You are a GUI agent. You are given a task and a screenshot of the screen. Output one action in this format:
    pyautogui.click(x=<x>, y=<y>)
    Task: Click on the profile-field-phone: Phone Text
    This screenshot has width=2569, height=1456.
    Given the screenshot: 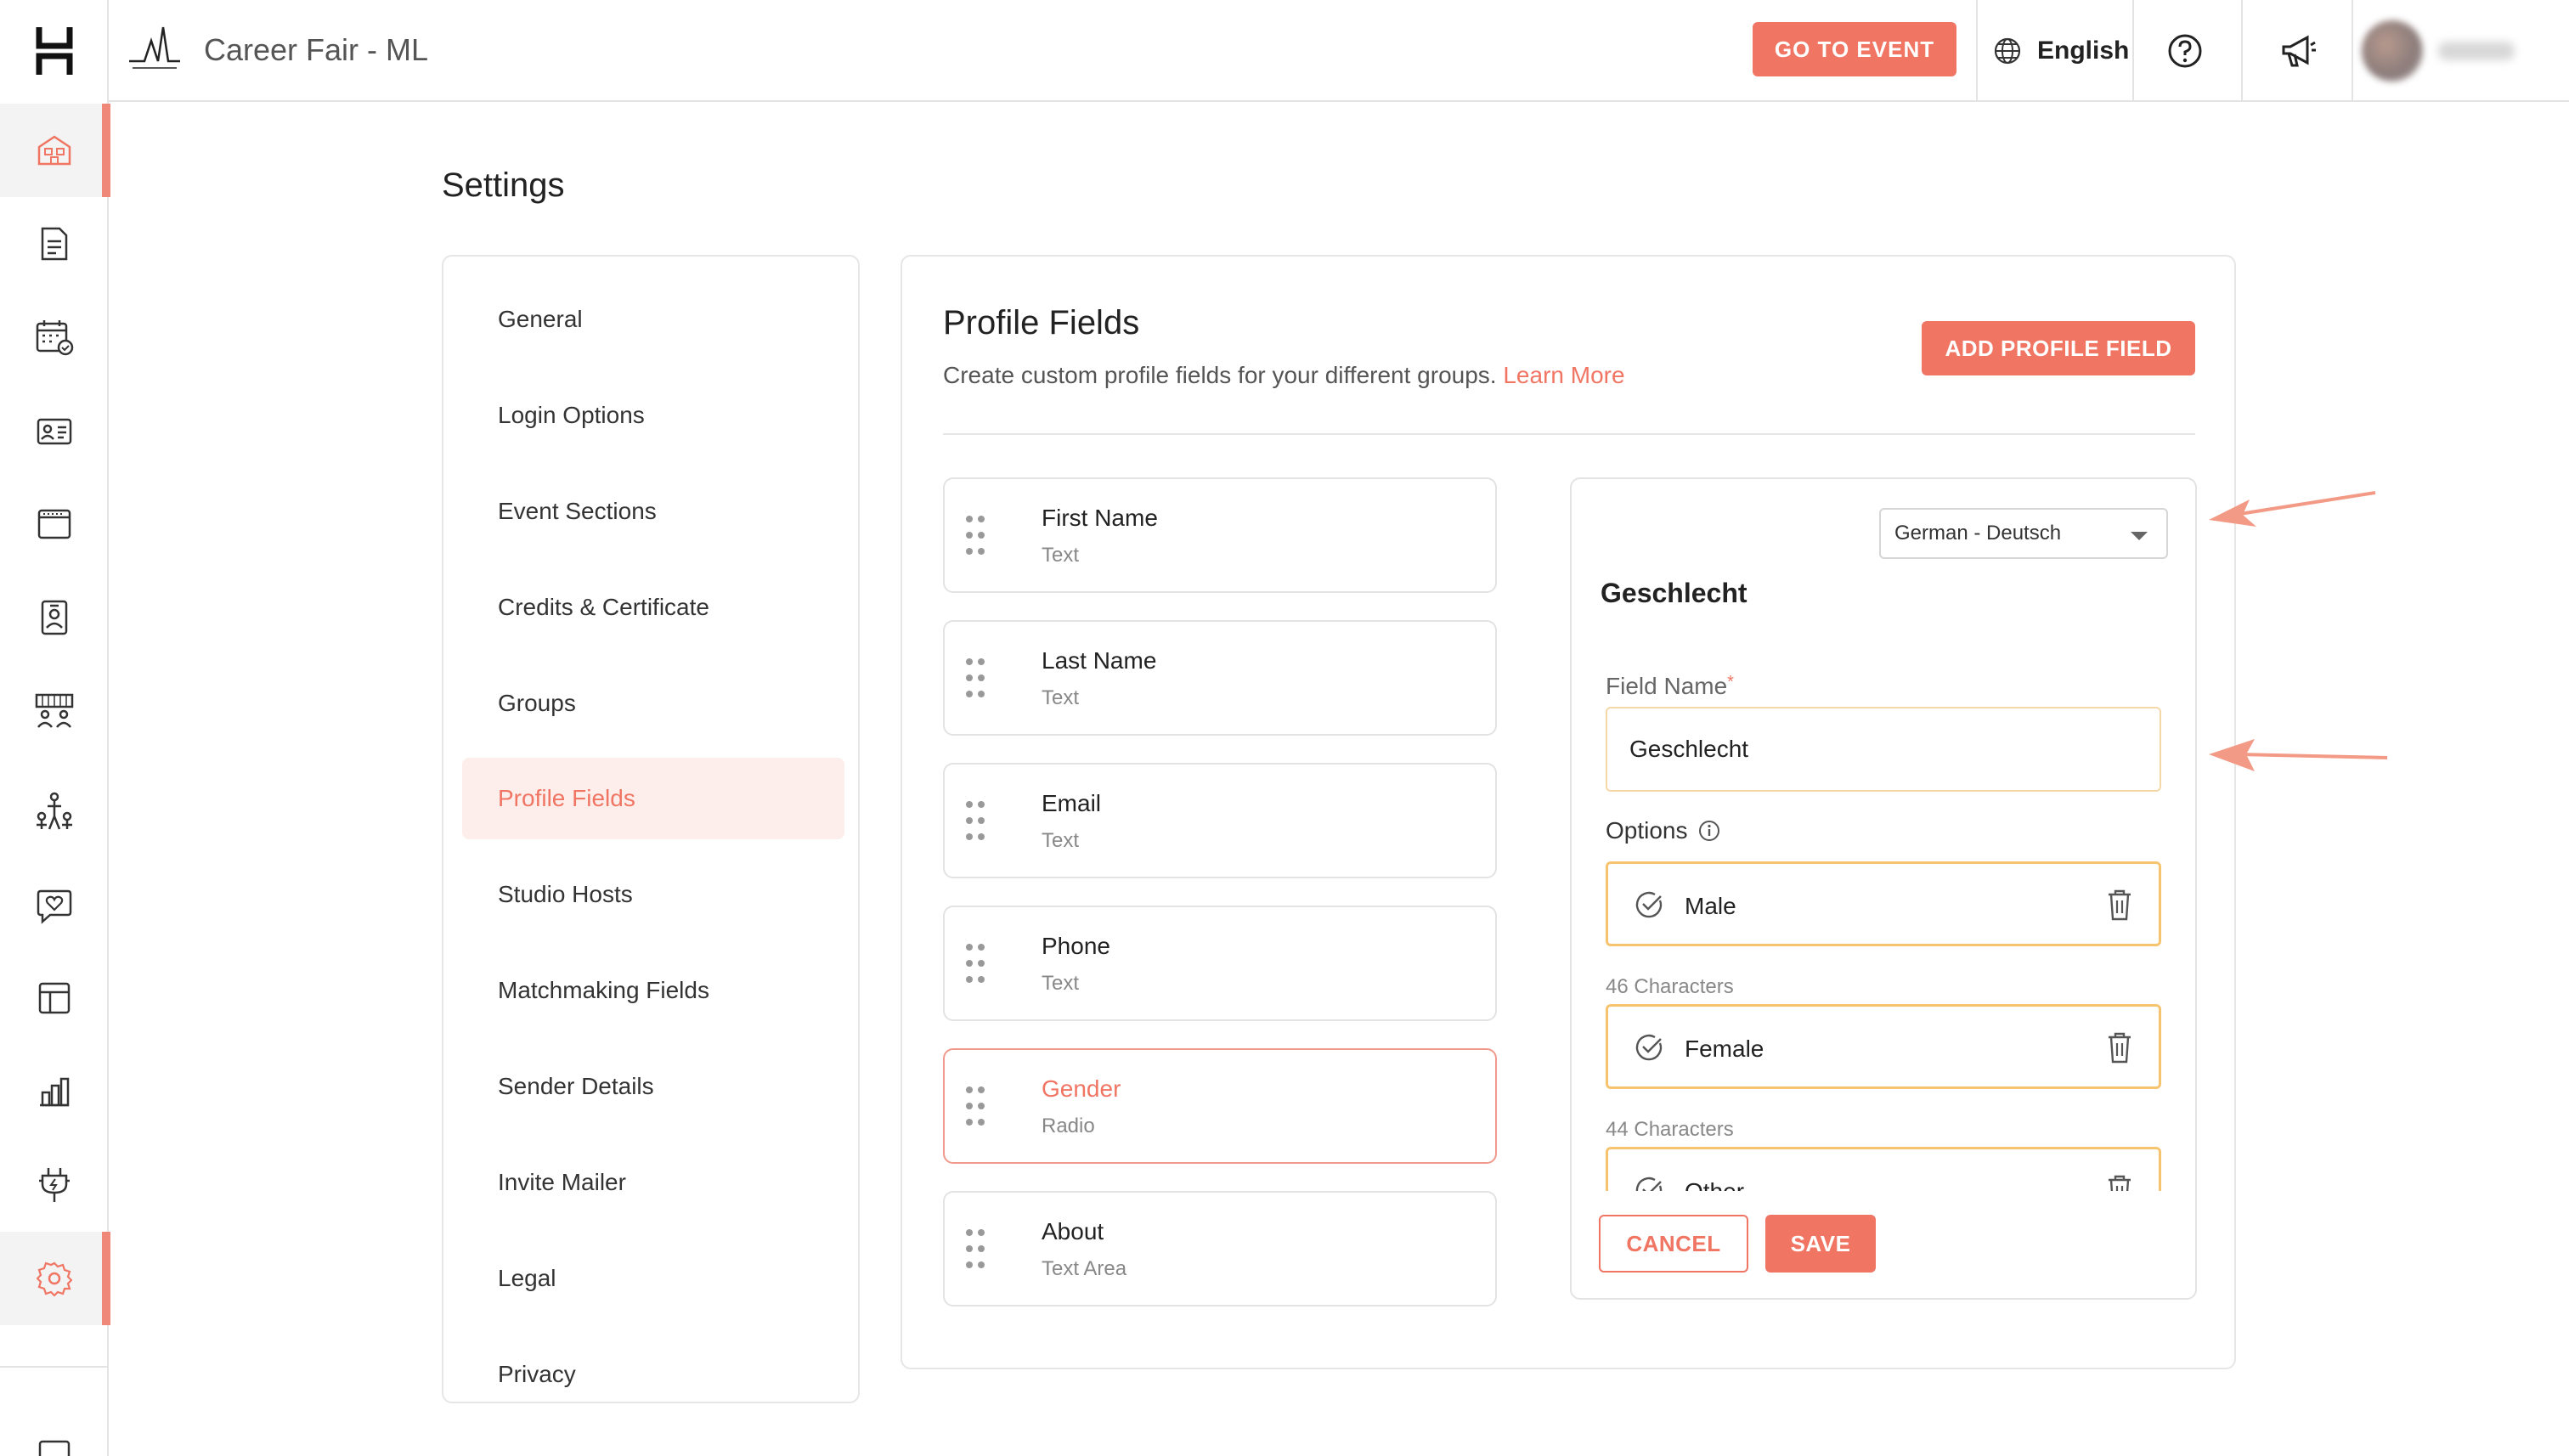 What is the action you would take?
    pyautogui.click(x=1220, y=964)
    